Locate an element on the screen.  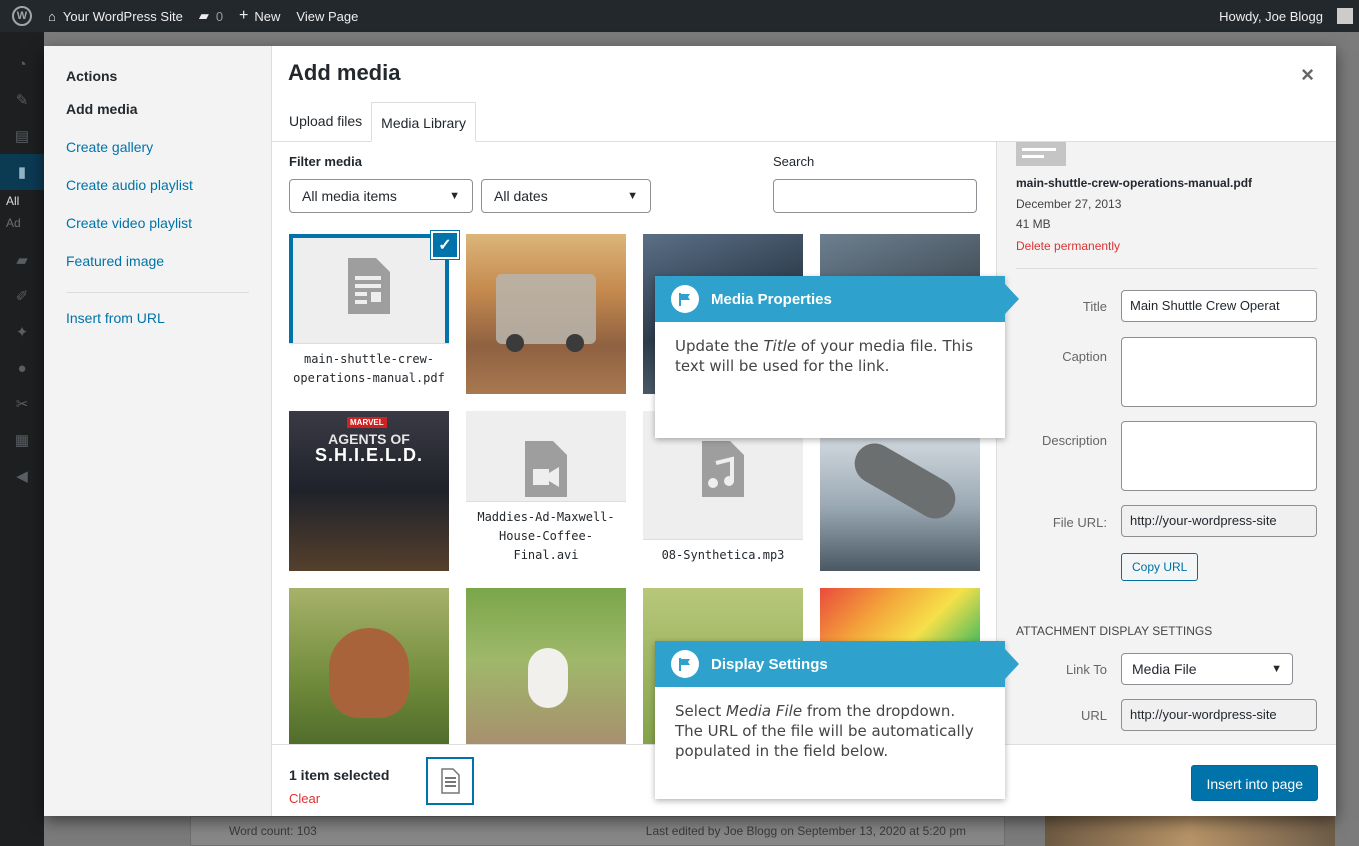
selection-count: 1 item selected is located at coordinates (339, 775).